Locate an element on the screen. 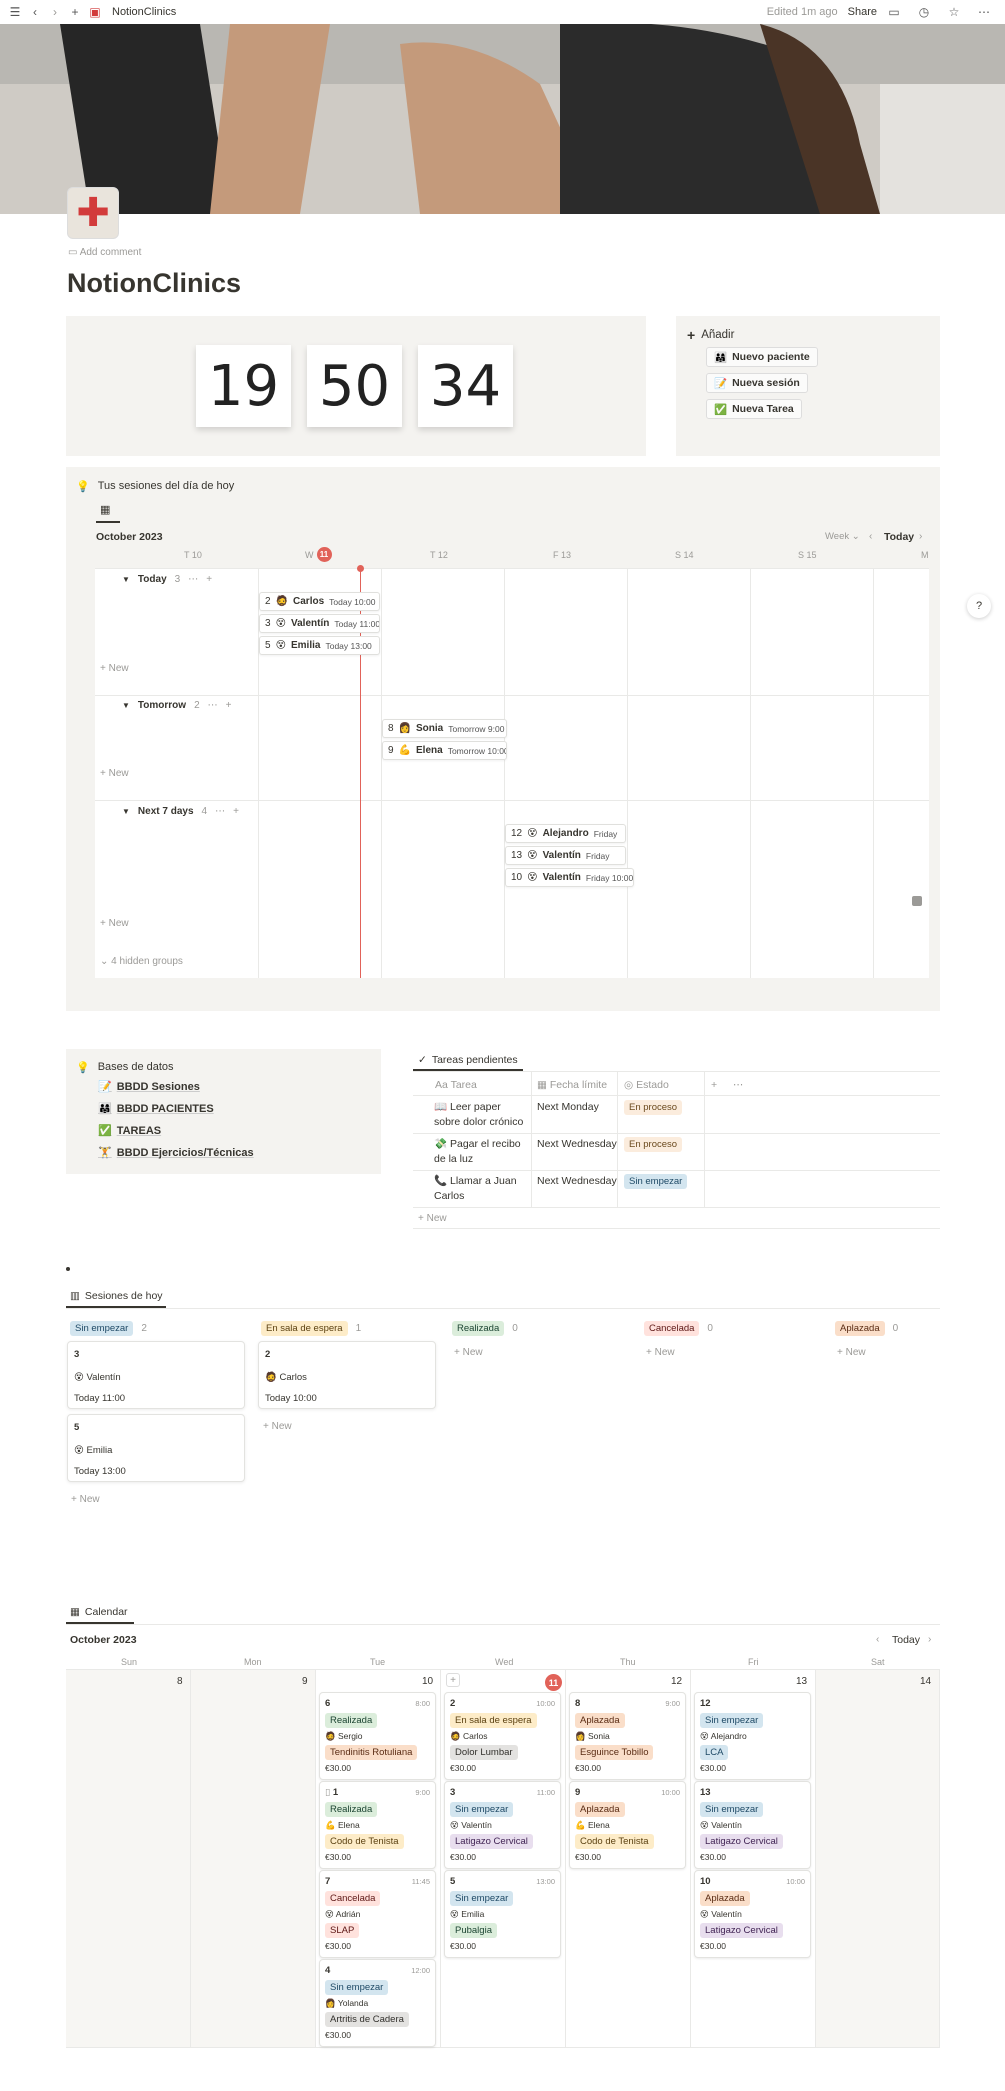 This screenshot has width=1005, height=2091. tab-tareas-pendientes: ✓ Tareas pendientes is located at coordinates (468, 1060).